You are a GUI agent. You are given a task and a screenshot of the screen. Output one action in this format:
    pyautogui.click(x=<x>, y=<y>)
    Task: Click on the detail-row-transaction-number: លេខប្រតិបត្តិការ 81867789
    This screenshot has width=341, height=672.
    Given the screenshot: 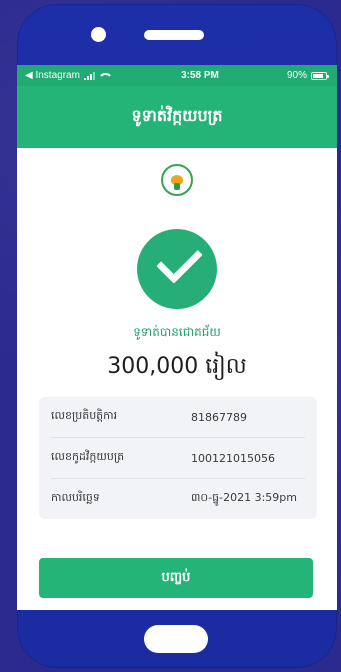 What is the action you would take?
    pyautogui.click(x=178, y=417)
    